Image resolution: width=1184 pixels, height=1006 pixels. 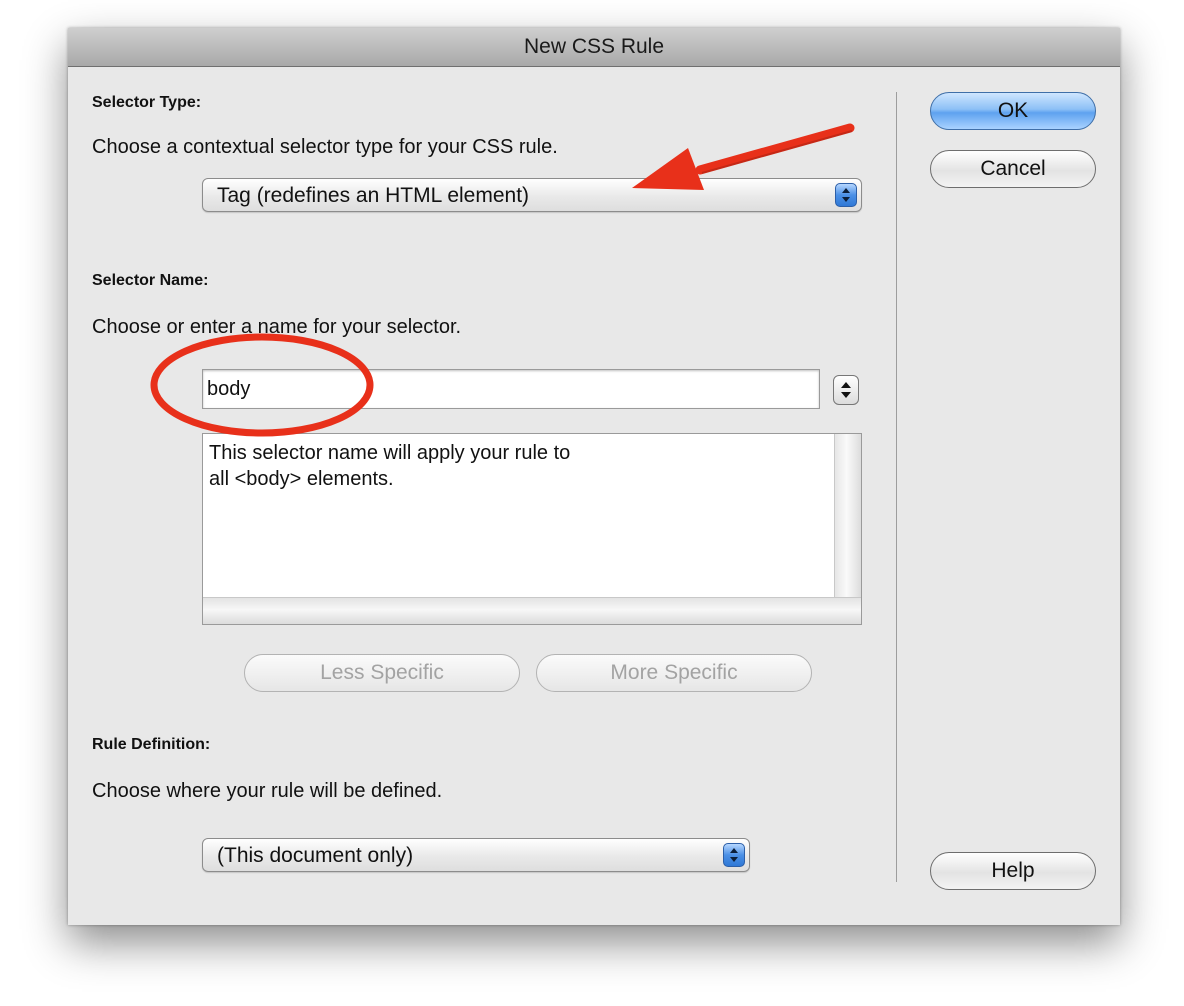 I want to click on selector-name-input: body, so click(x=511, y=389).